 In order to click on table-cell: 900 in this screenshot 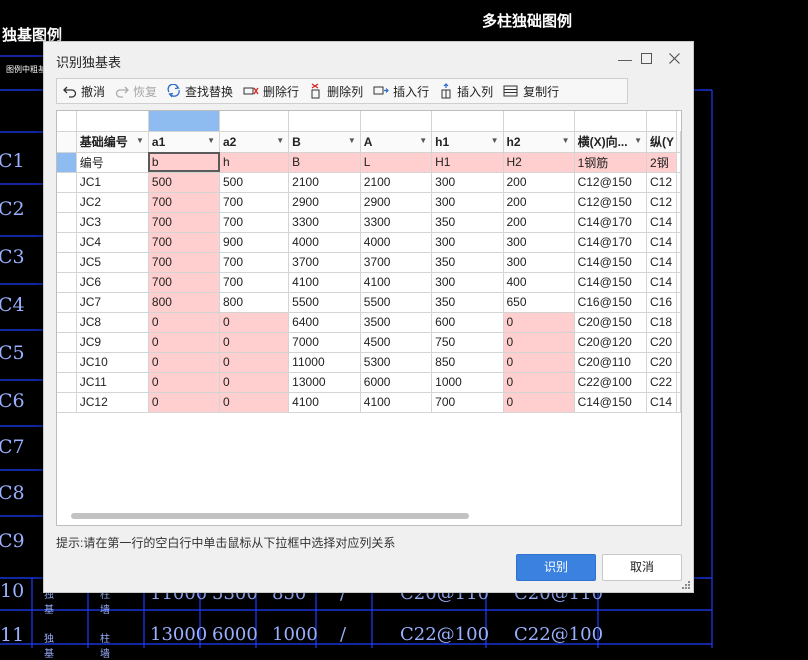, I will do `click(254, 242)`.